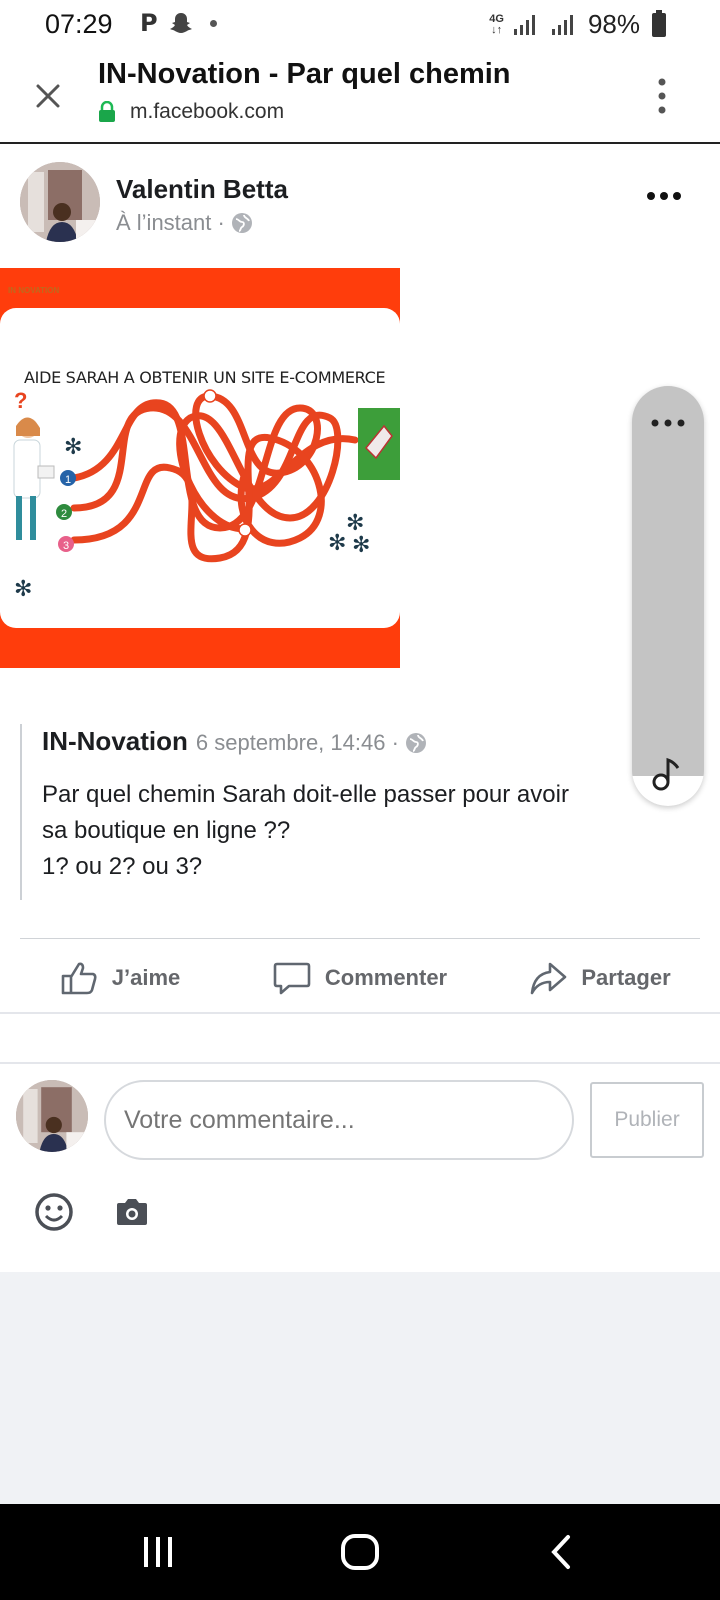 This screenshot has width=720, height=1600. What do you see at coordinates (52, 1116) in the screenshot?
I see `user-avatar` at bounding box center [52, 1116].